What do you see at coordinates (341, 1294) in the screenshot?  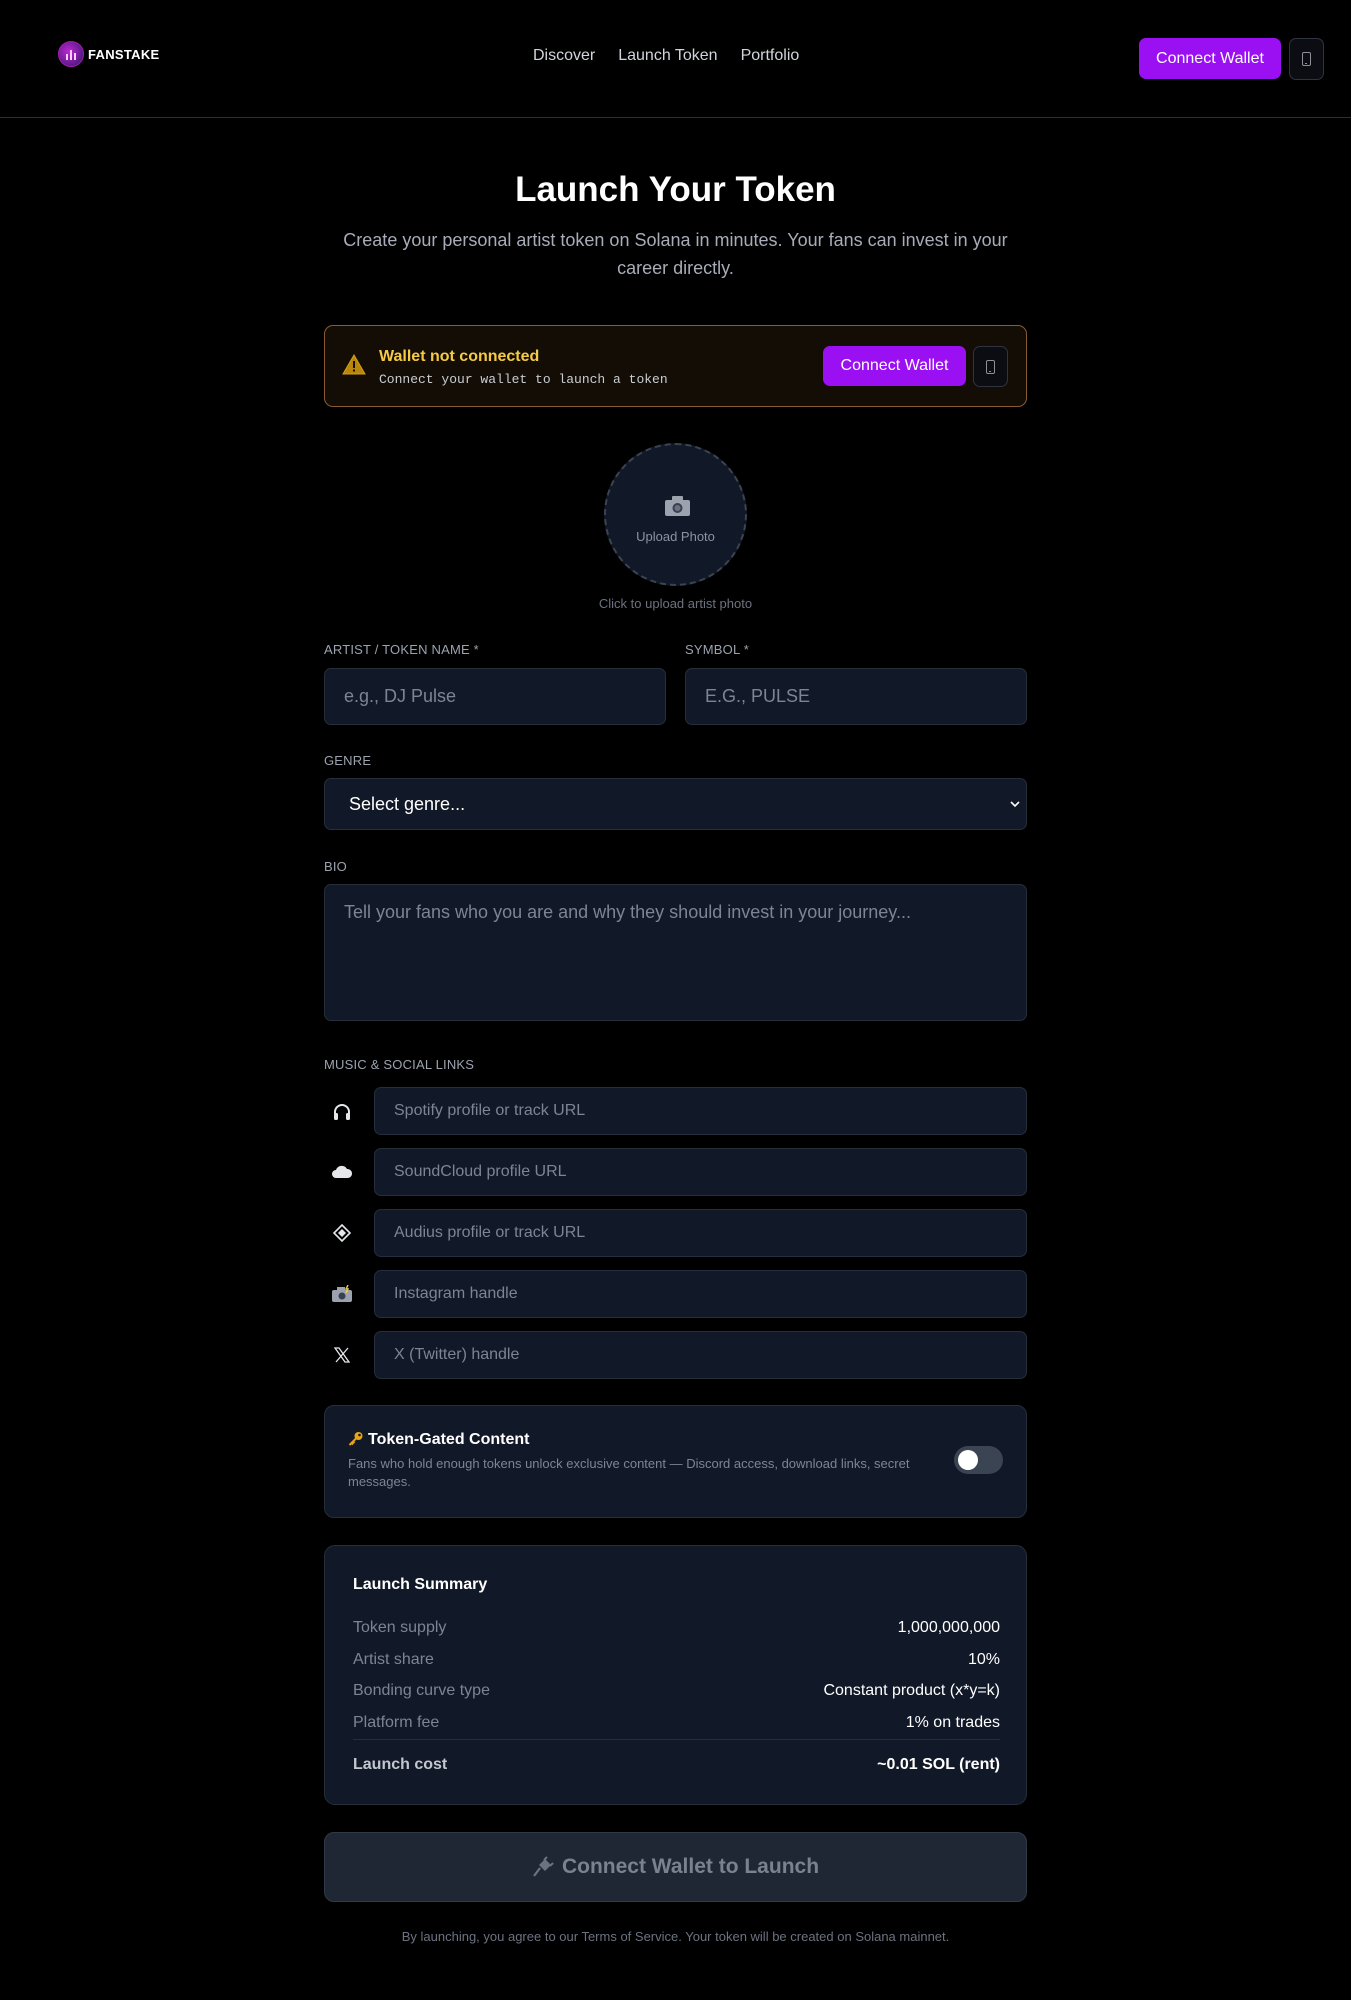 I see `camera-flash-icon` at bounding box center [341, 1294].